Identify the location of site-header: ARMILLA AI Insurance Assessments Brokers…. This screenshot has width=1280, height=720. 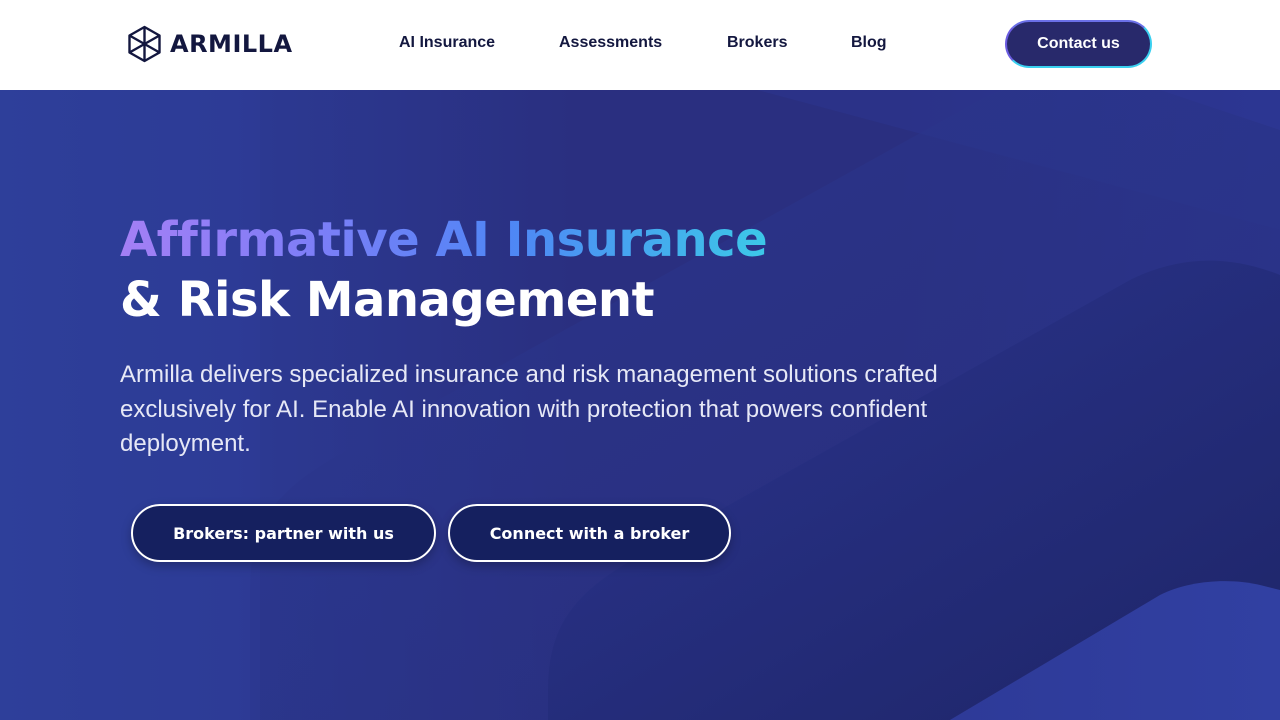
(640, 45).